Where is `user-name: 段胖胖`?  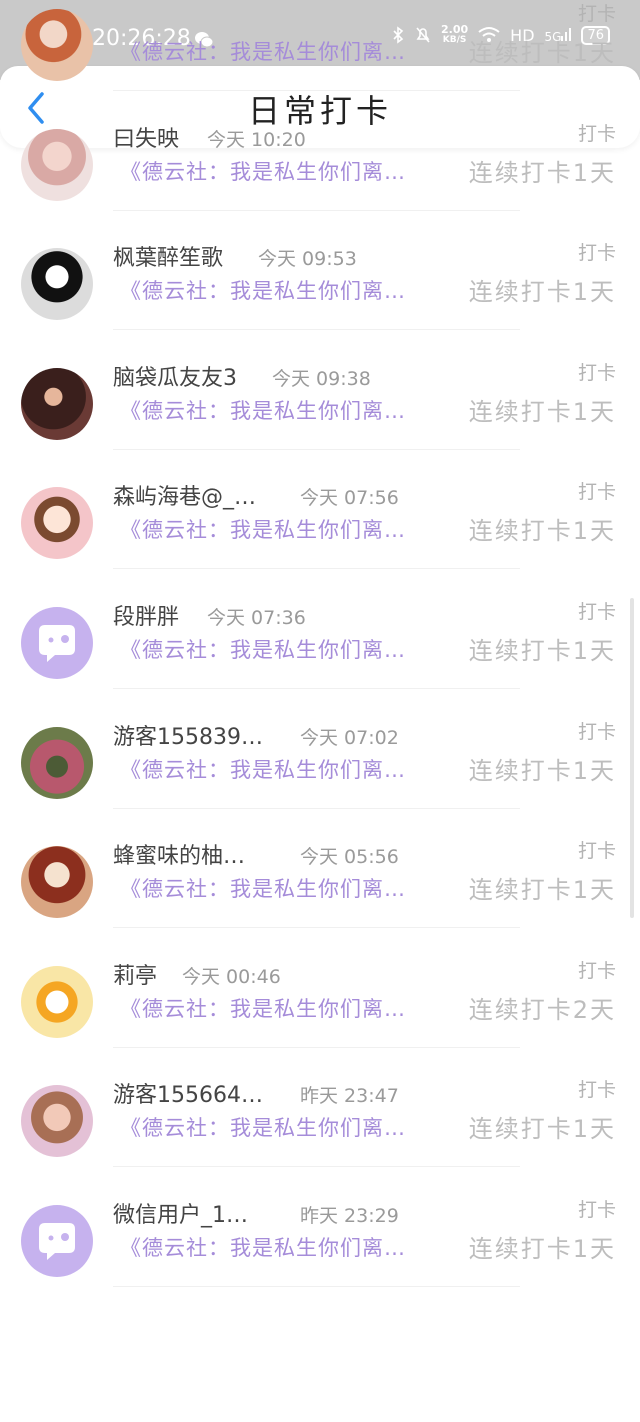 user-name: 段胖胖 is located at coordinates (146, 617).